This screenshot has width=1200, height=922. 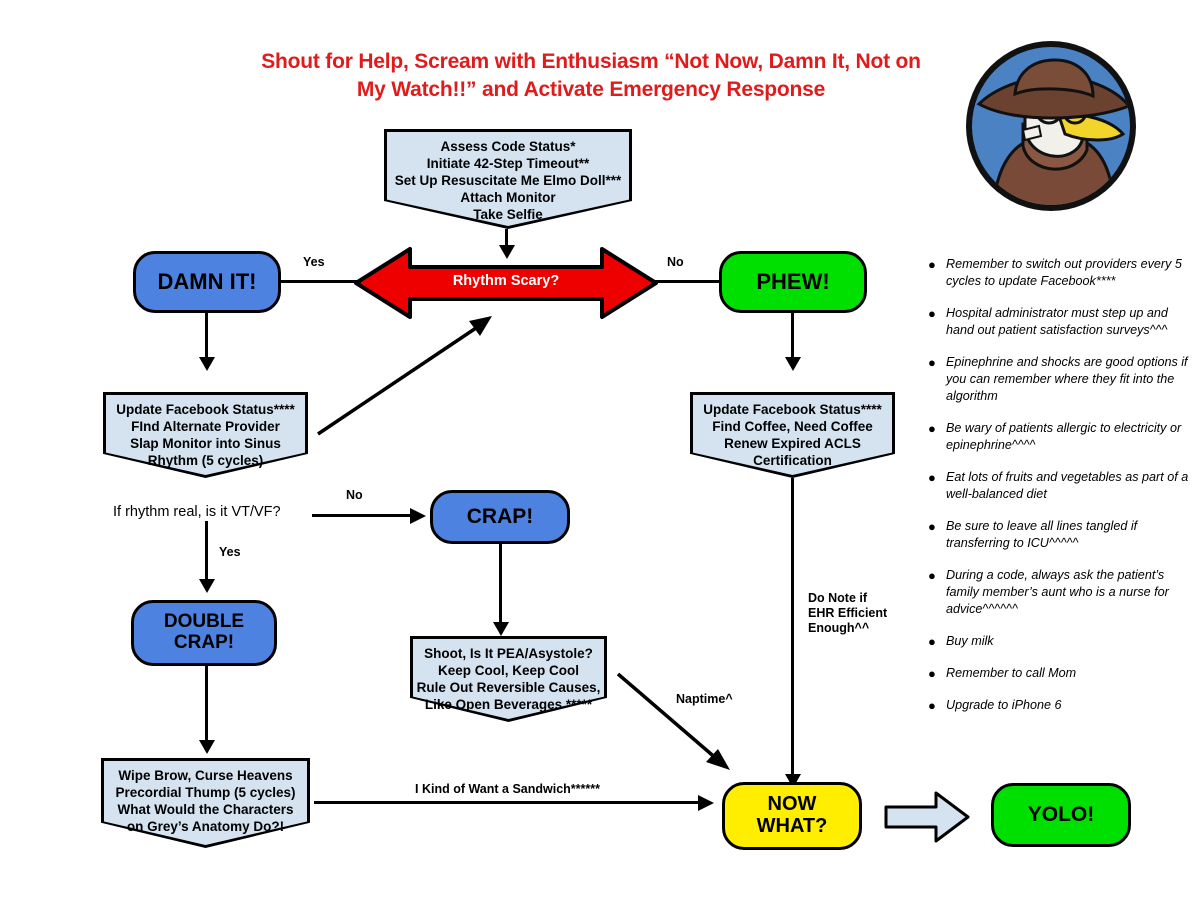 I want to click on list-item: ● Buy milk, so click(x=1059, y=641).